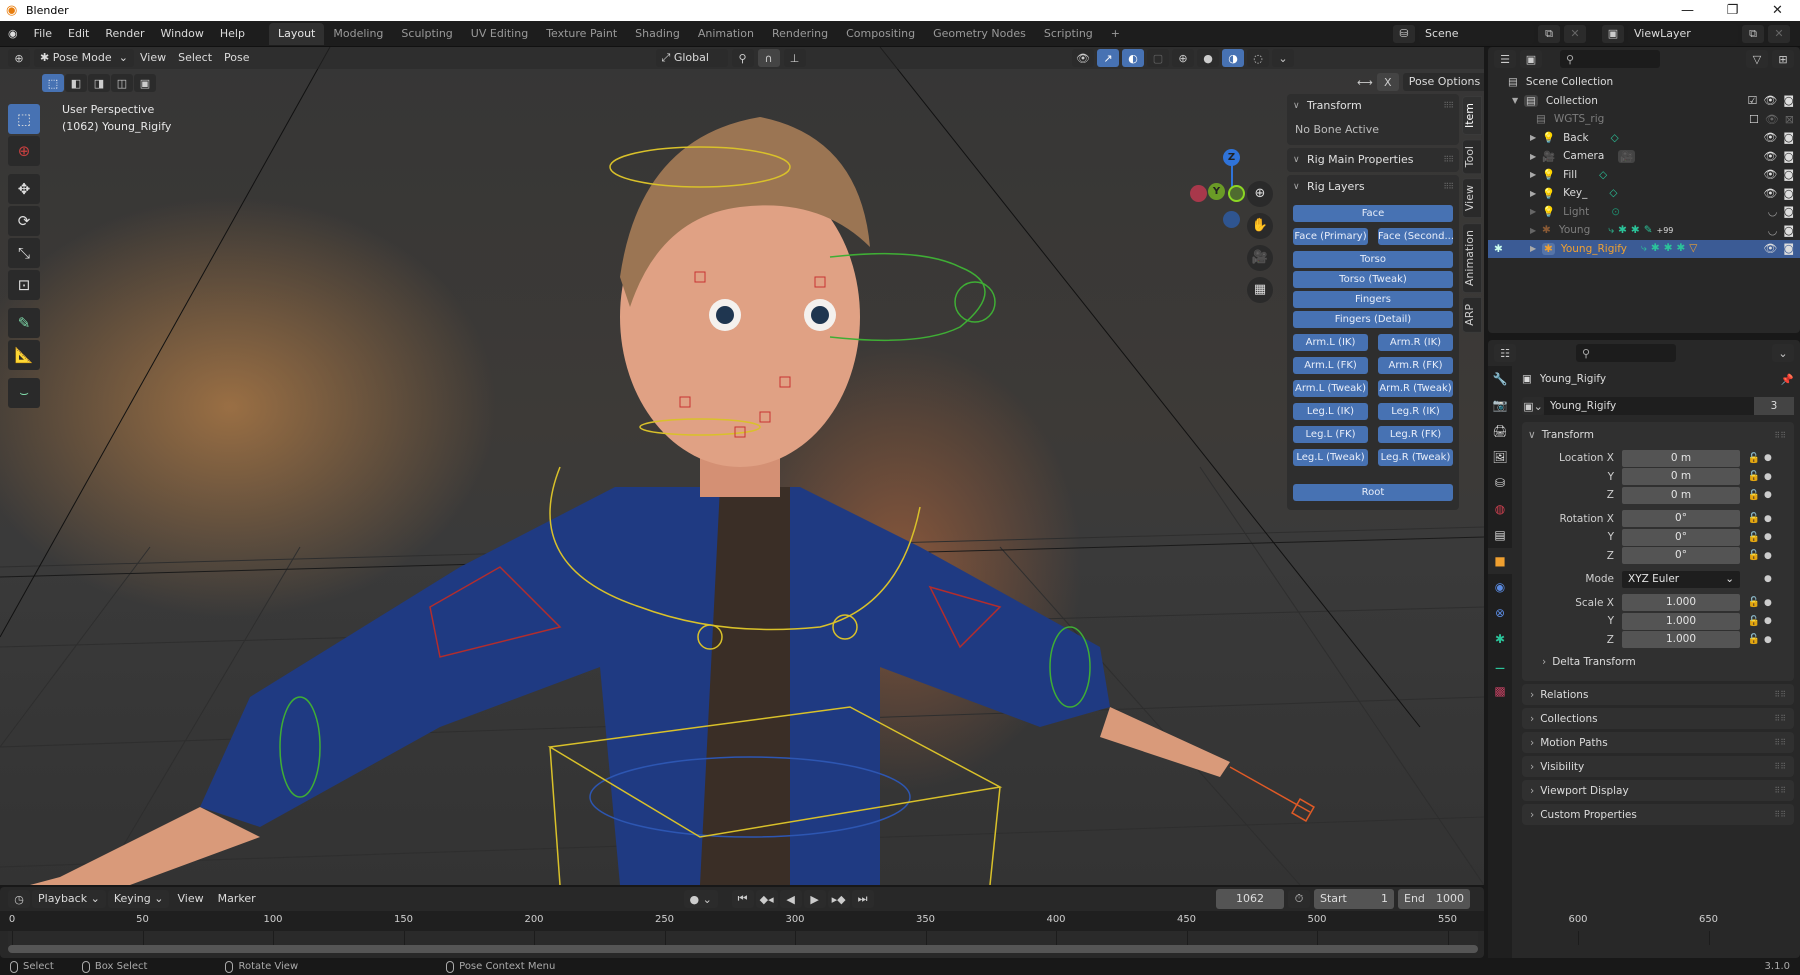 This screenshot has width=1800, height=975. Describe the element at coordinates (1415, 365) in the screenshot. I see `layer-arm-r-fk-button: Arm.R (FK)` at that location.